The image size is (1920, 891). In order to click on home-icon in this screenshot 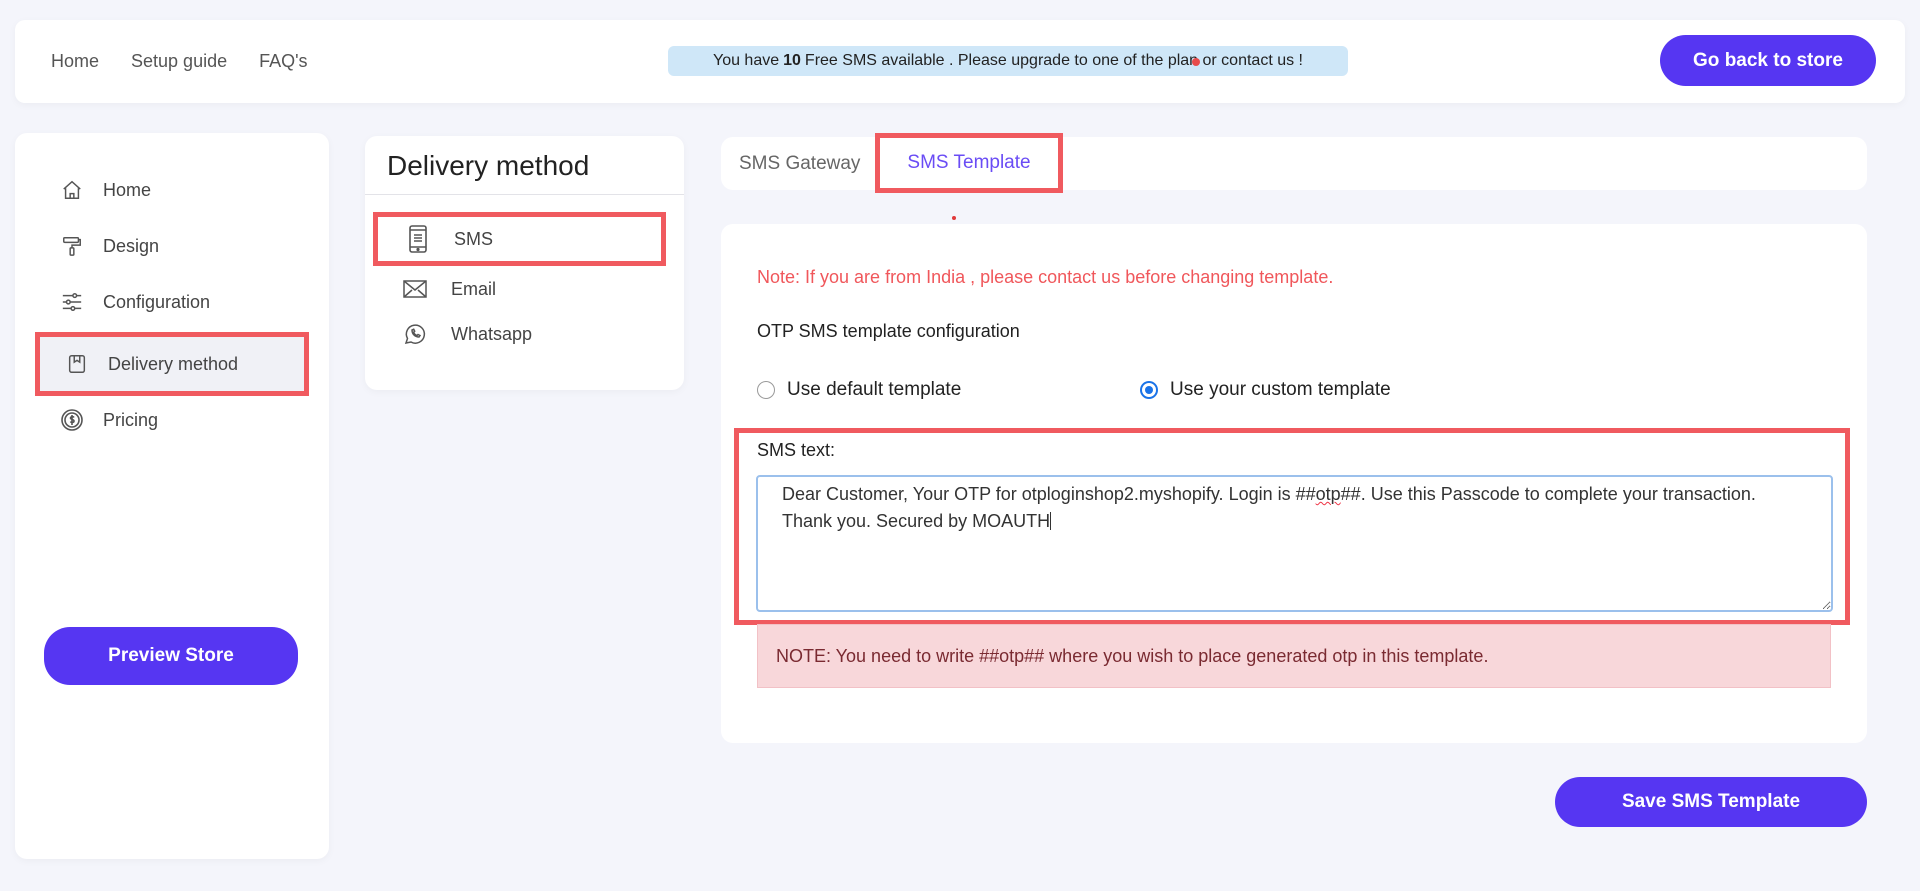, I will do `click(72, 190)`.